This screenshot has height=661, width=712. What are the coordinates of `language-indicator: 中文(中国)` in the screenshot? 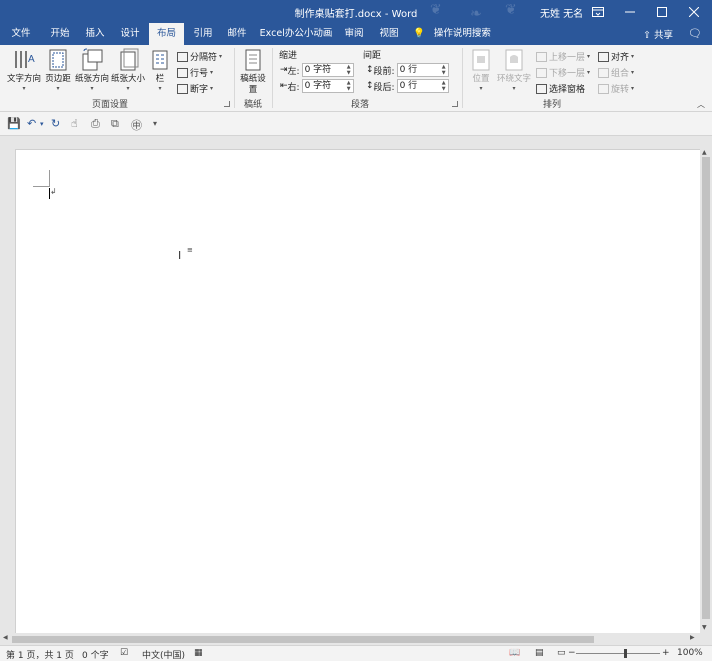 It's located at (163, 654).